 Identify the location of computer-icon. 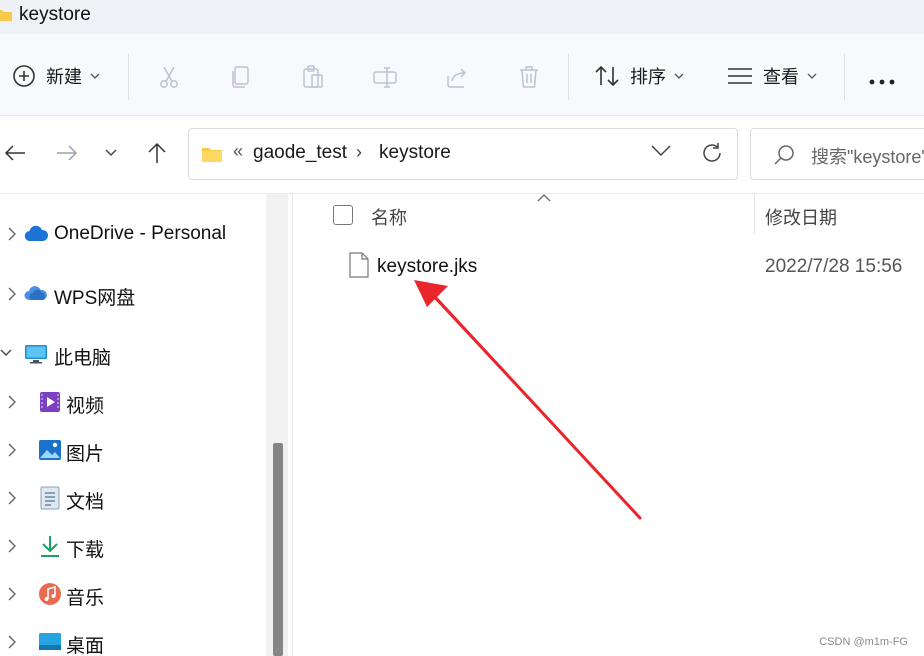
(36, 354).